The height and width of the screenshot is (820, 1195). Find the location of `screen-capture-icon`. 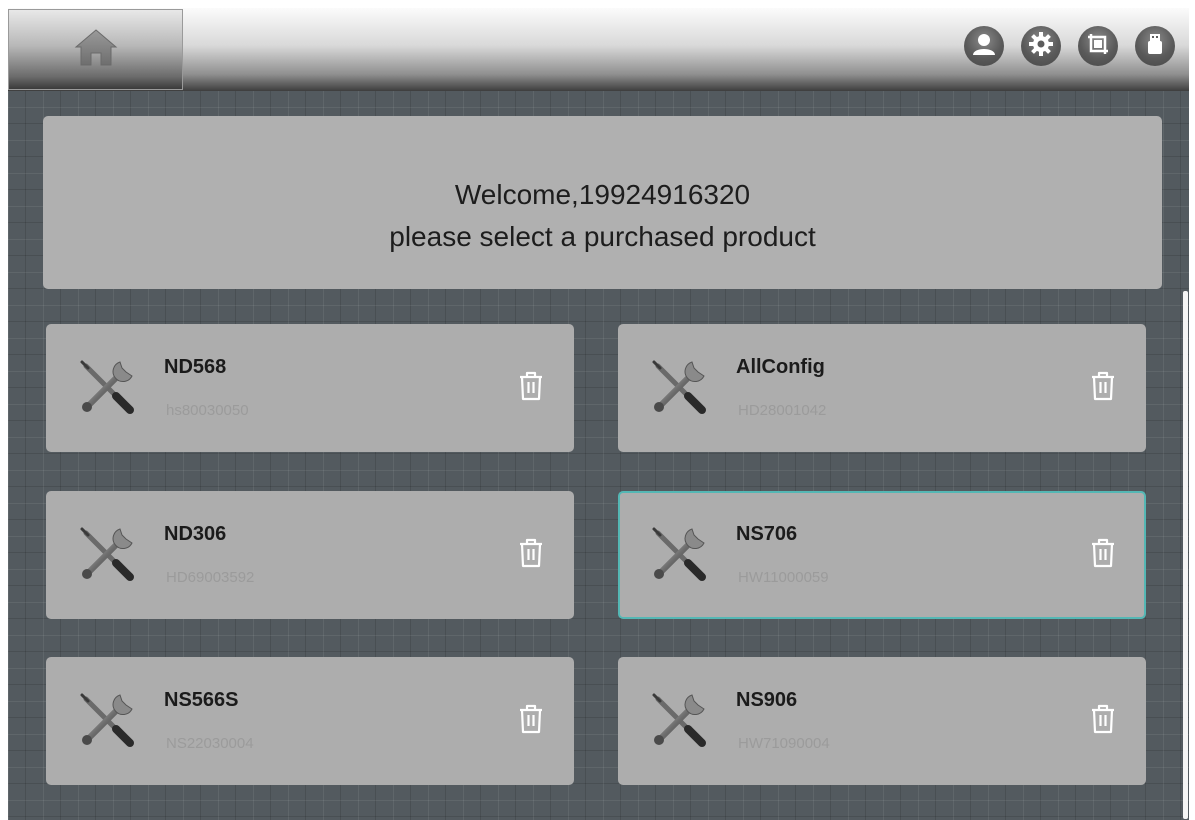

screen-capture-icon is located at coordinates (1098, 46).